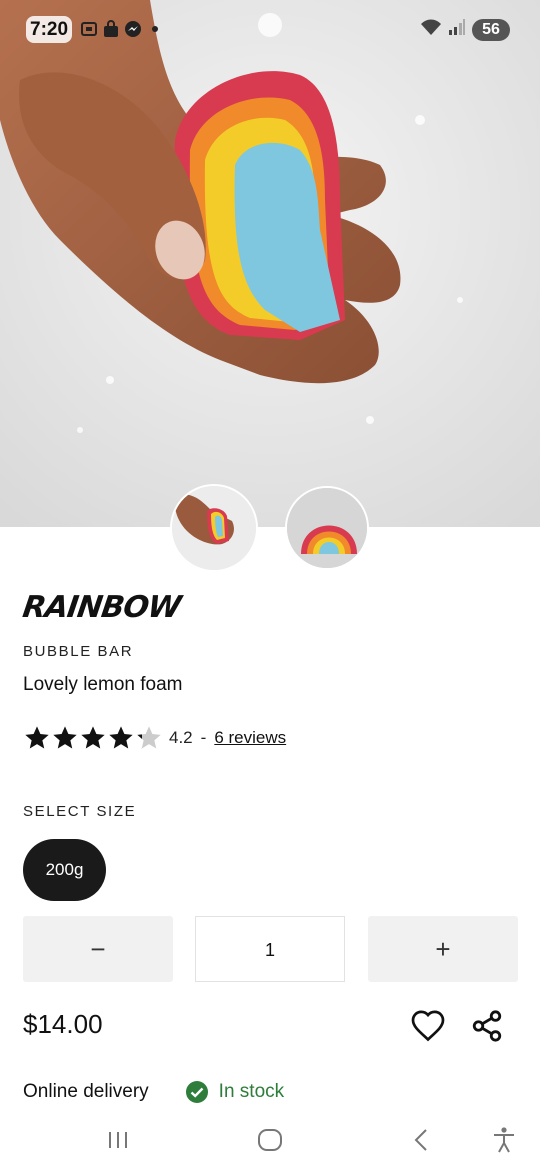  Describe the element at coordinates (270, 29) in the screenshot. I see `status-bar: 7:20 56` at that location.